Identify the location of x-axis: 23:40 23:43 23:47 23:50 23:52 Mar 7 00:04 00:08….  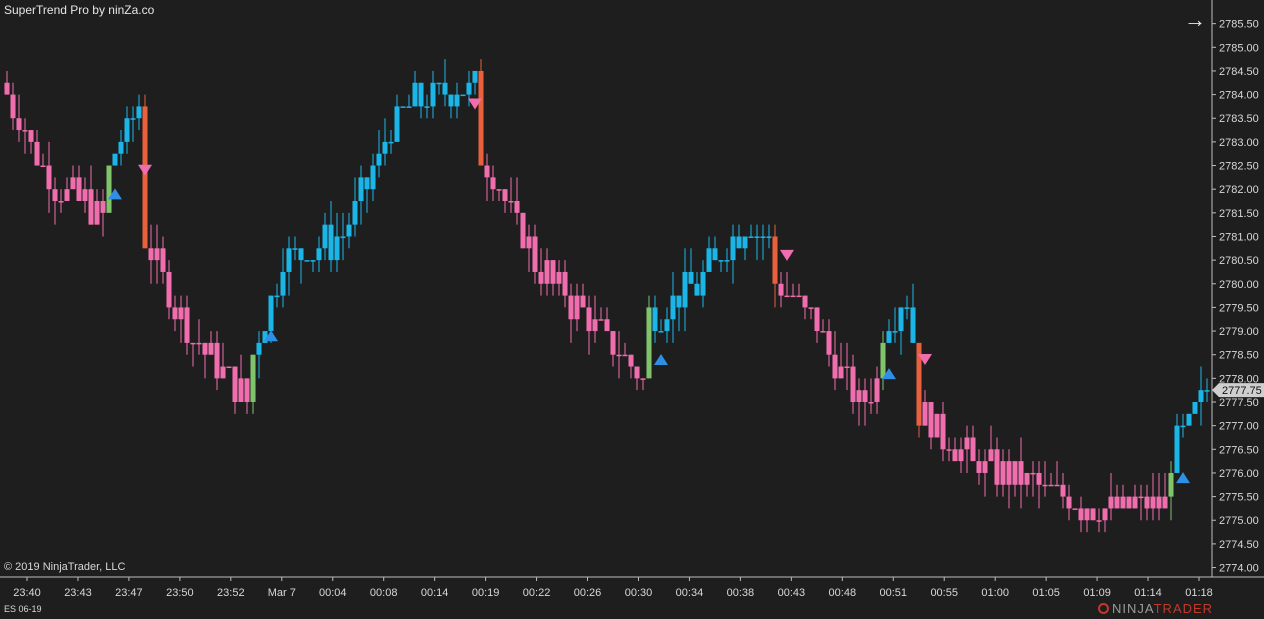
(632, 587).